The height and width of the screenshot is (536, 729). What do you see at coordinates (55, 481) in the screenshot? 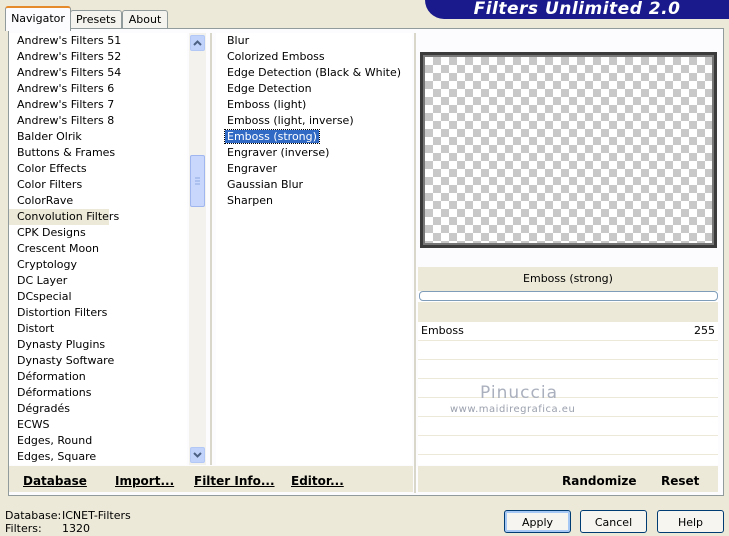
I see `database-button: Database` at bounding box center [55, 481].